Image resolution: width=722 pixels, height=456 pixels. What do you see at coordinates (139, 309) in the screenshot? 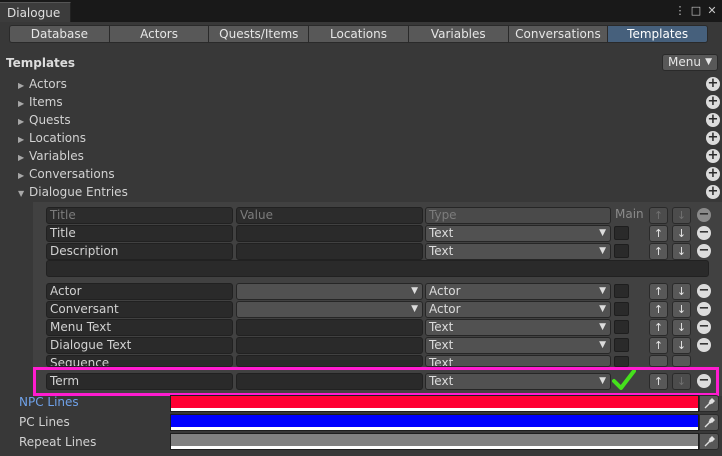
I see `field-title-input: Conversant` at bounding box center [139, 309].